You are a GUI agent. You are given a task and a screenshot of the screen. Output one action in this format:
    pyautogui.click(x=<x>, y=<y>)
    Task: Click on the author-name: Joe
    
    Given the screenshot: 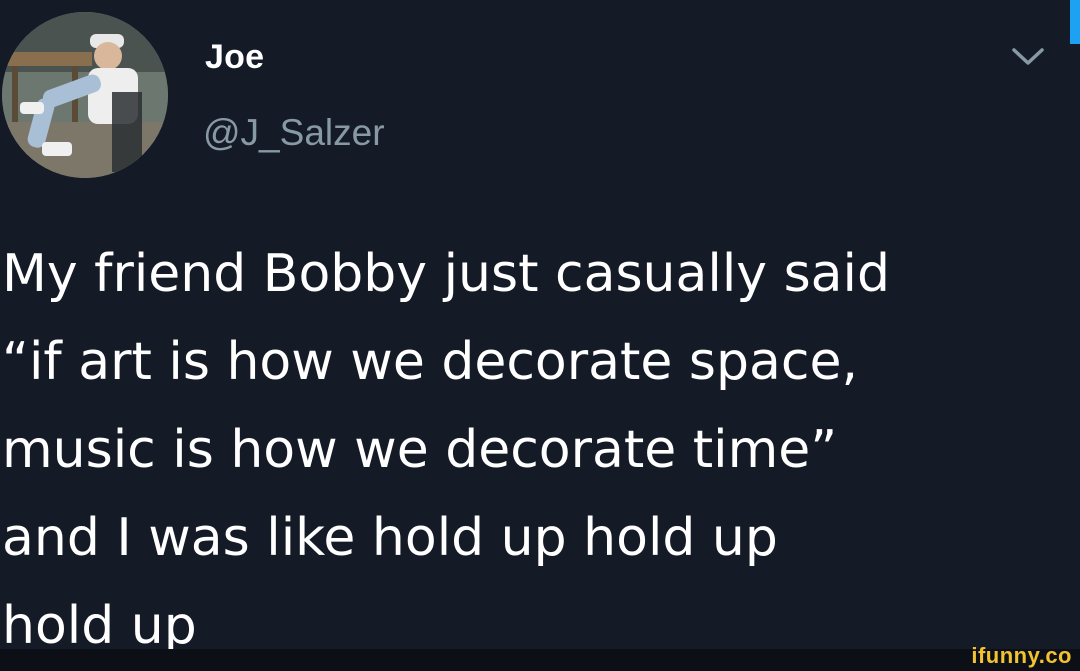 What is the action you would take?
    pyautogui.click(x=234, y=57)
    